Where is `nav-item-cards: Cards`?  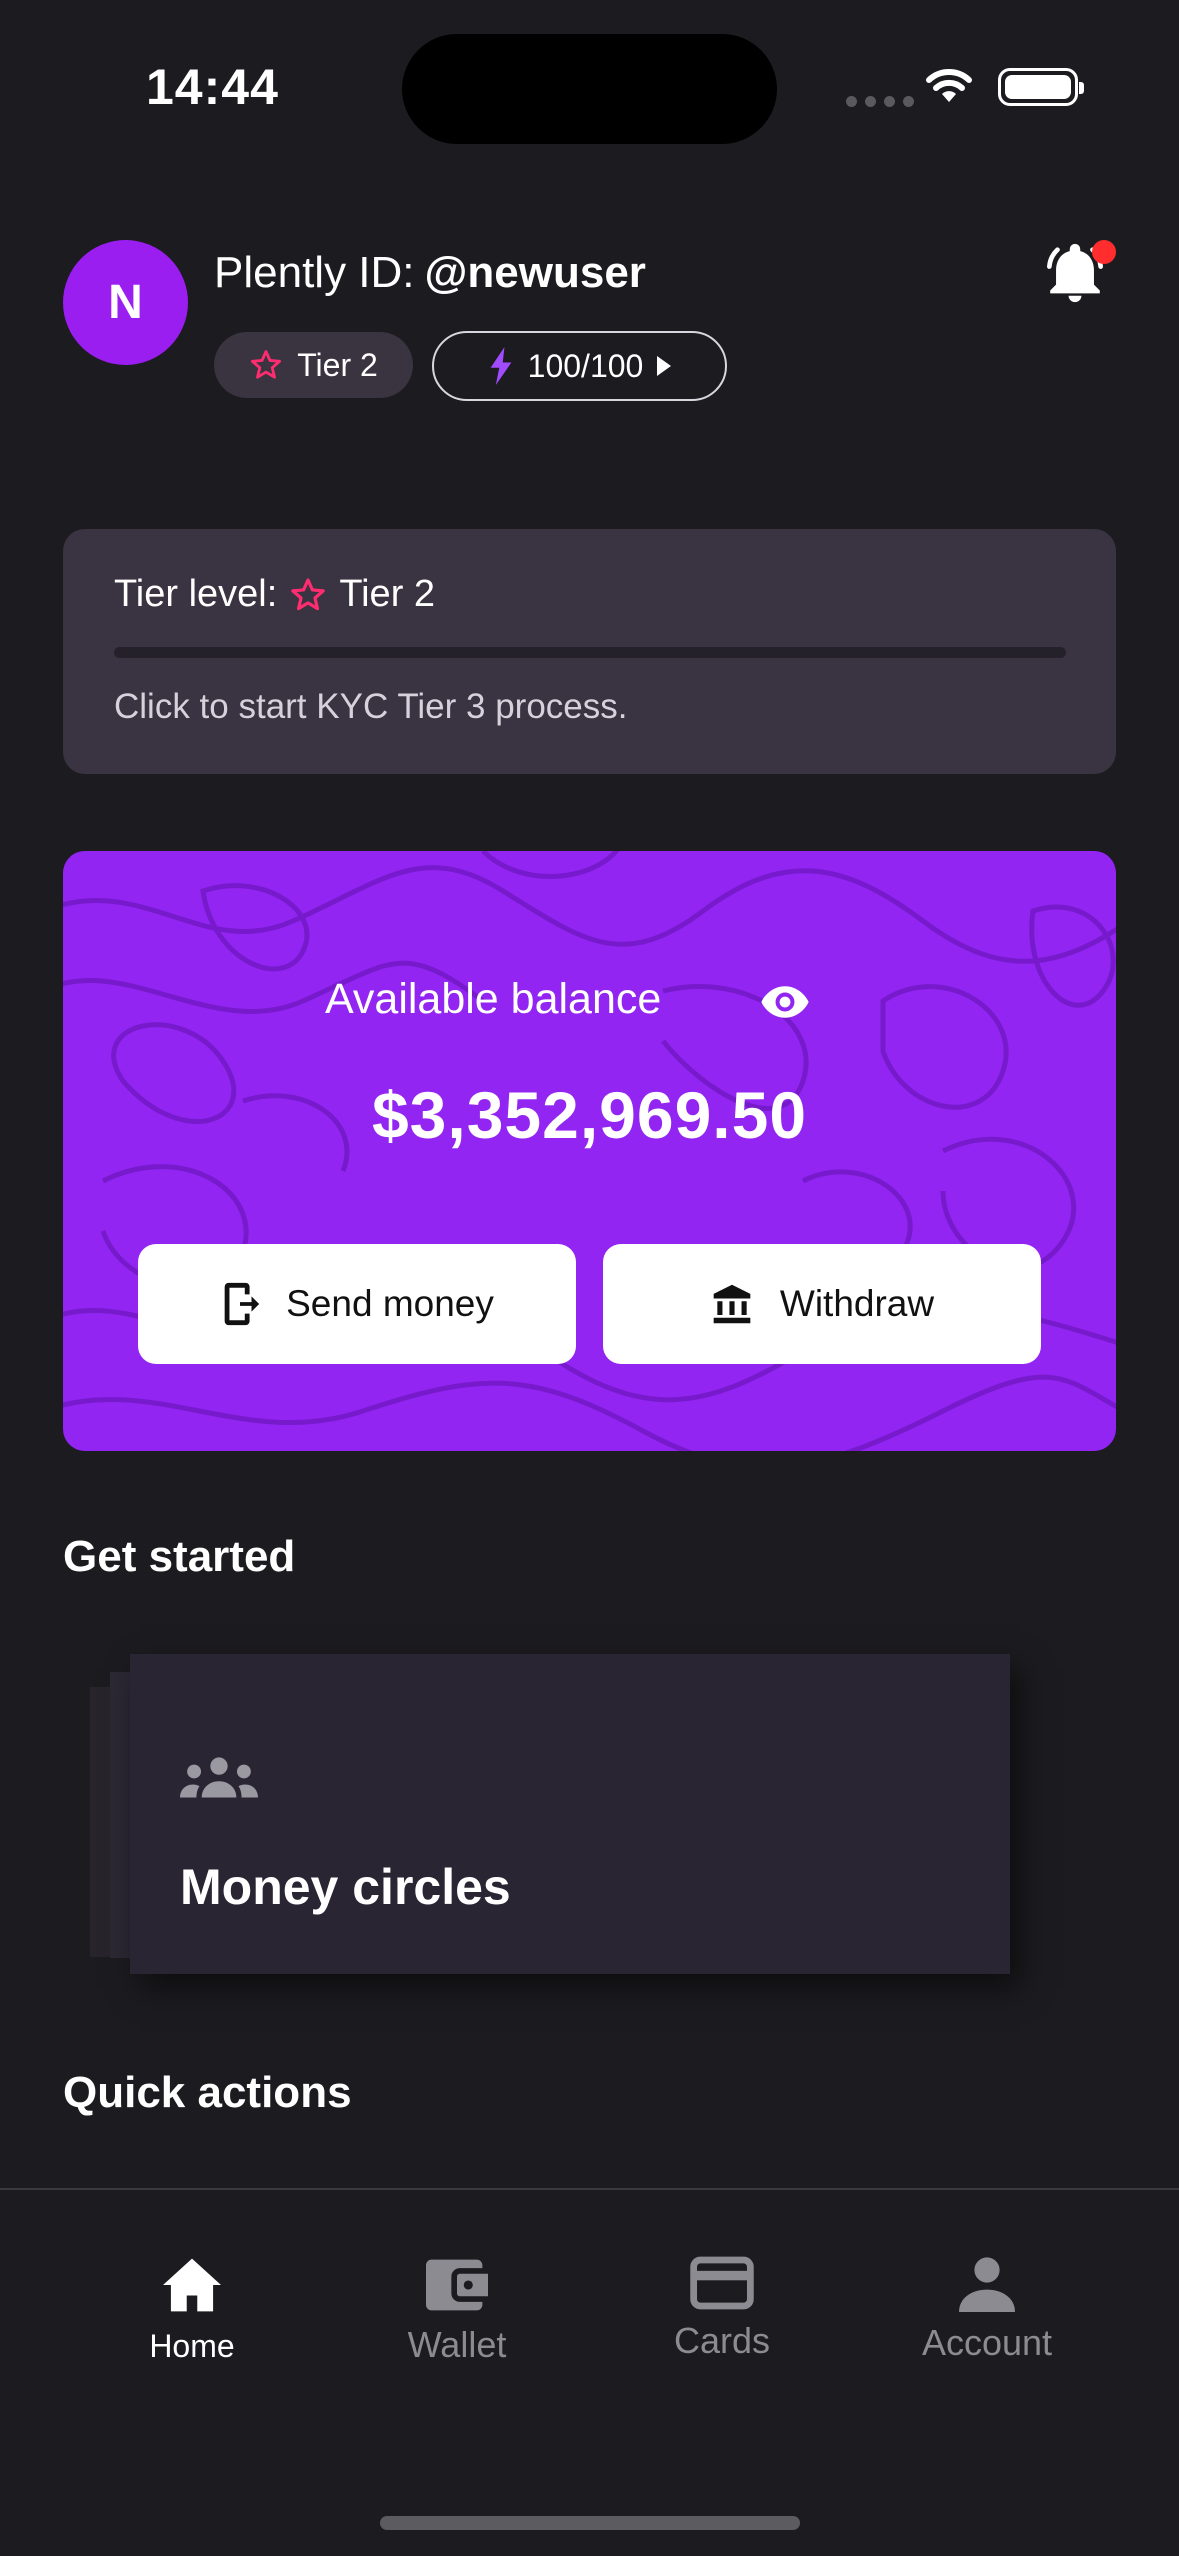 nav-item-cards: Cards is located at coordinates (722, 2309).